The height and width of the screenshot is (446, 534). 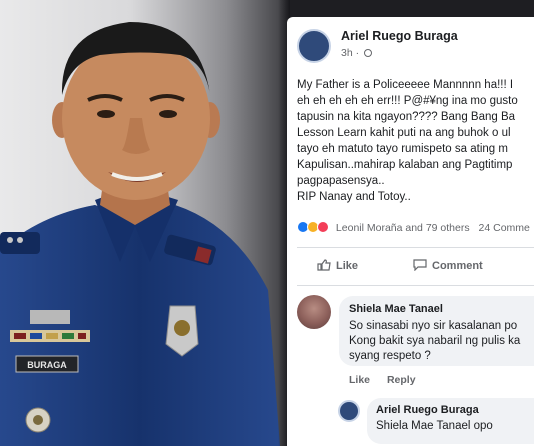 What do you see at coordinates (47, 365) in the screenshot?
I see `name-tag-text: BURAGA` at bounding box center [47, 365].